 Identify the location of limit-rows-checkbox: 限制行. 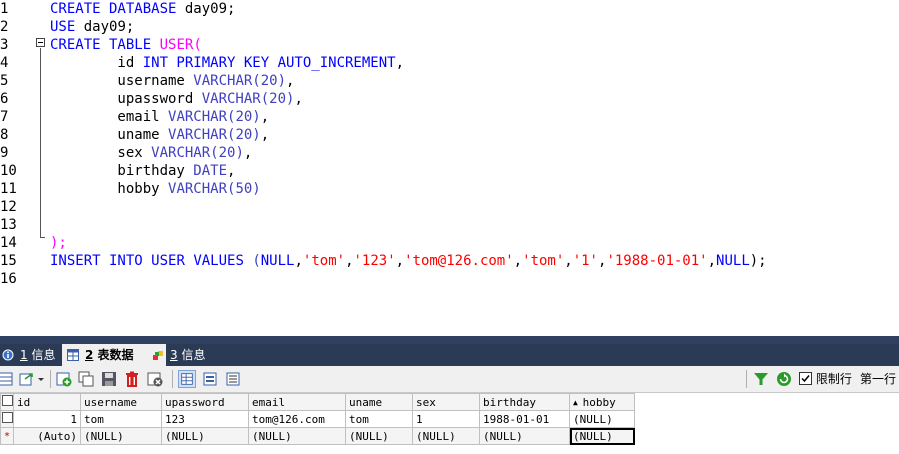
(825, 379).